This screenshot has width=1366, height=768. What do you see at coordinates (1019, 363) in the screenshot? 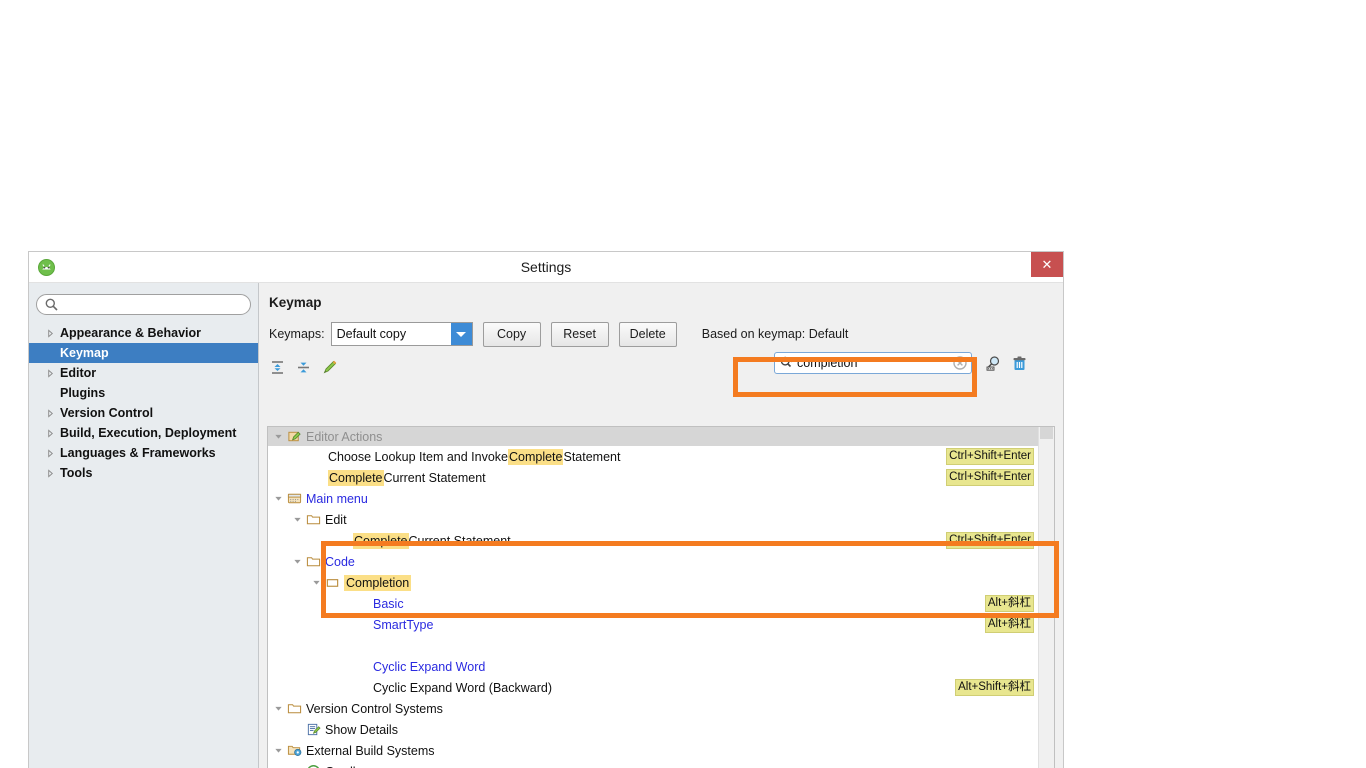
I see `delete-icon` at bounding box center [1019, 363].